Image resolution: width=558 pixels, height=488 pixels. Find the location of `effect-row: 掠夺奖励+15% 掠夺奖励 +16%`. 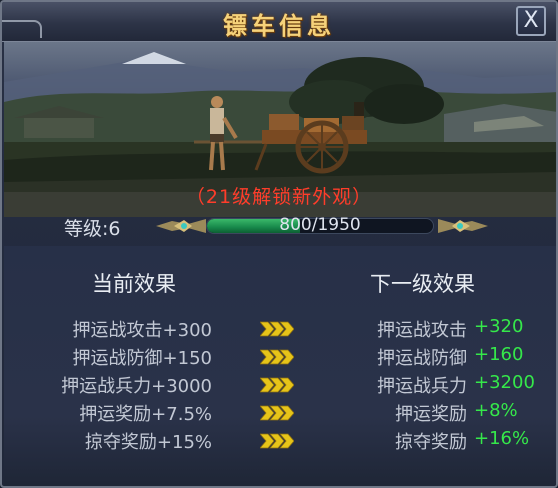

effect-row: 掠夺奖励+15% 掠夺奖励 +16% is located at coordinates (280, 442).